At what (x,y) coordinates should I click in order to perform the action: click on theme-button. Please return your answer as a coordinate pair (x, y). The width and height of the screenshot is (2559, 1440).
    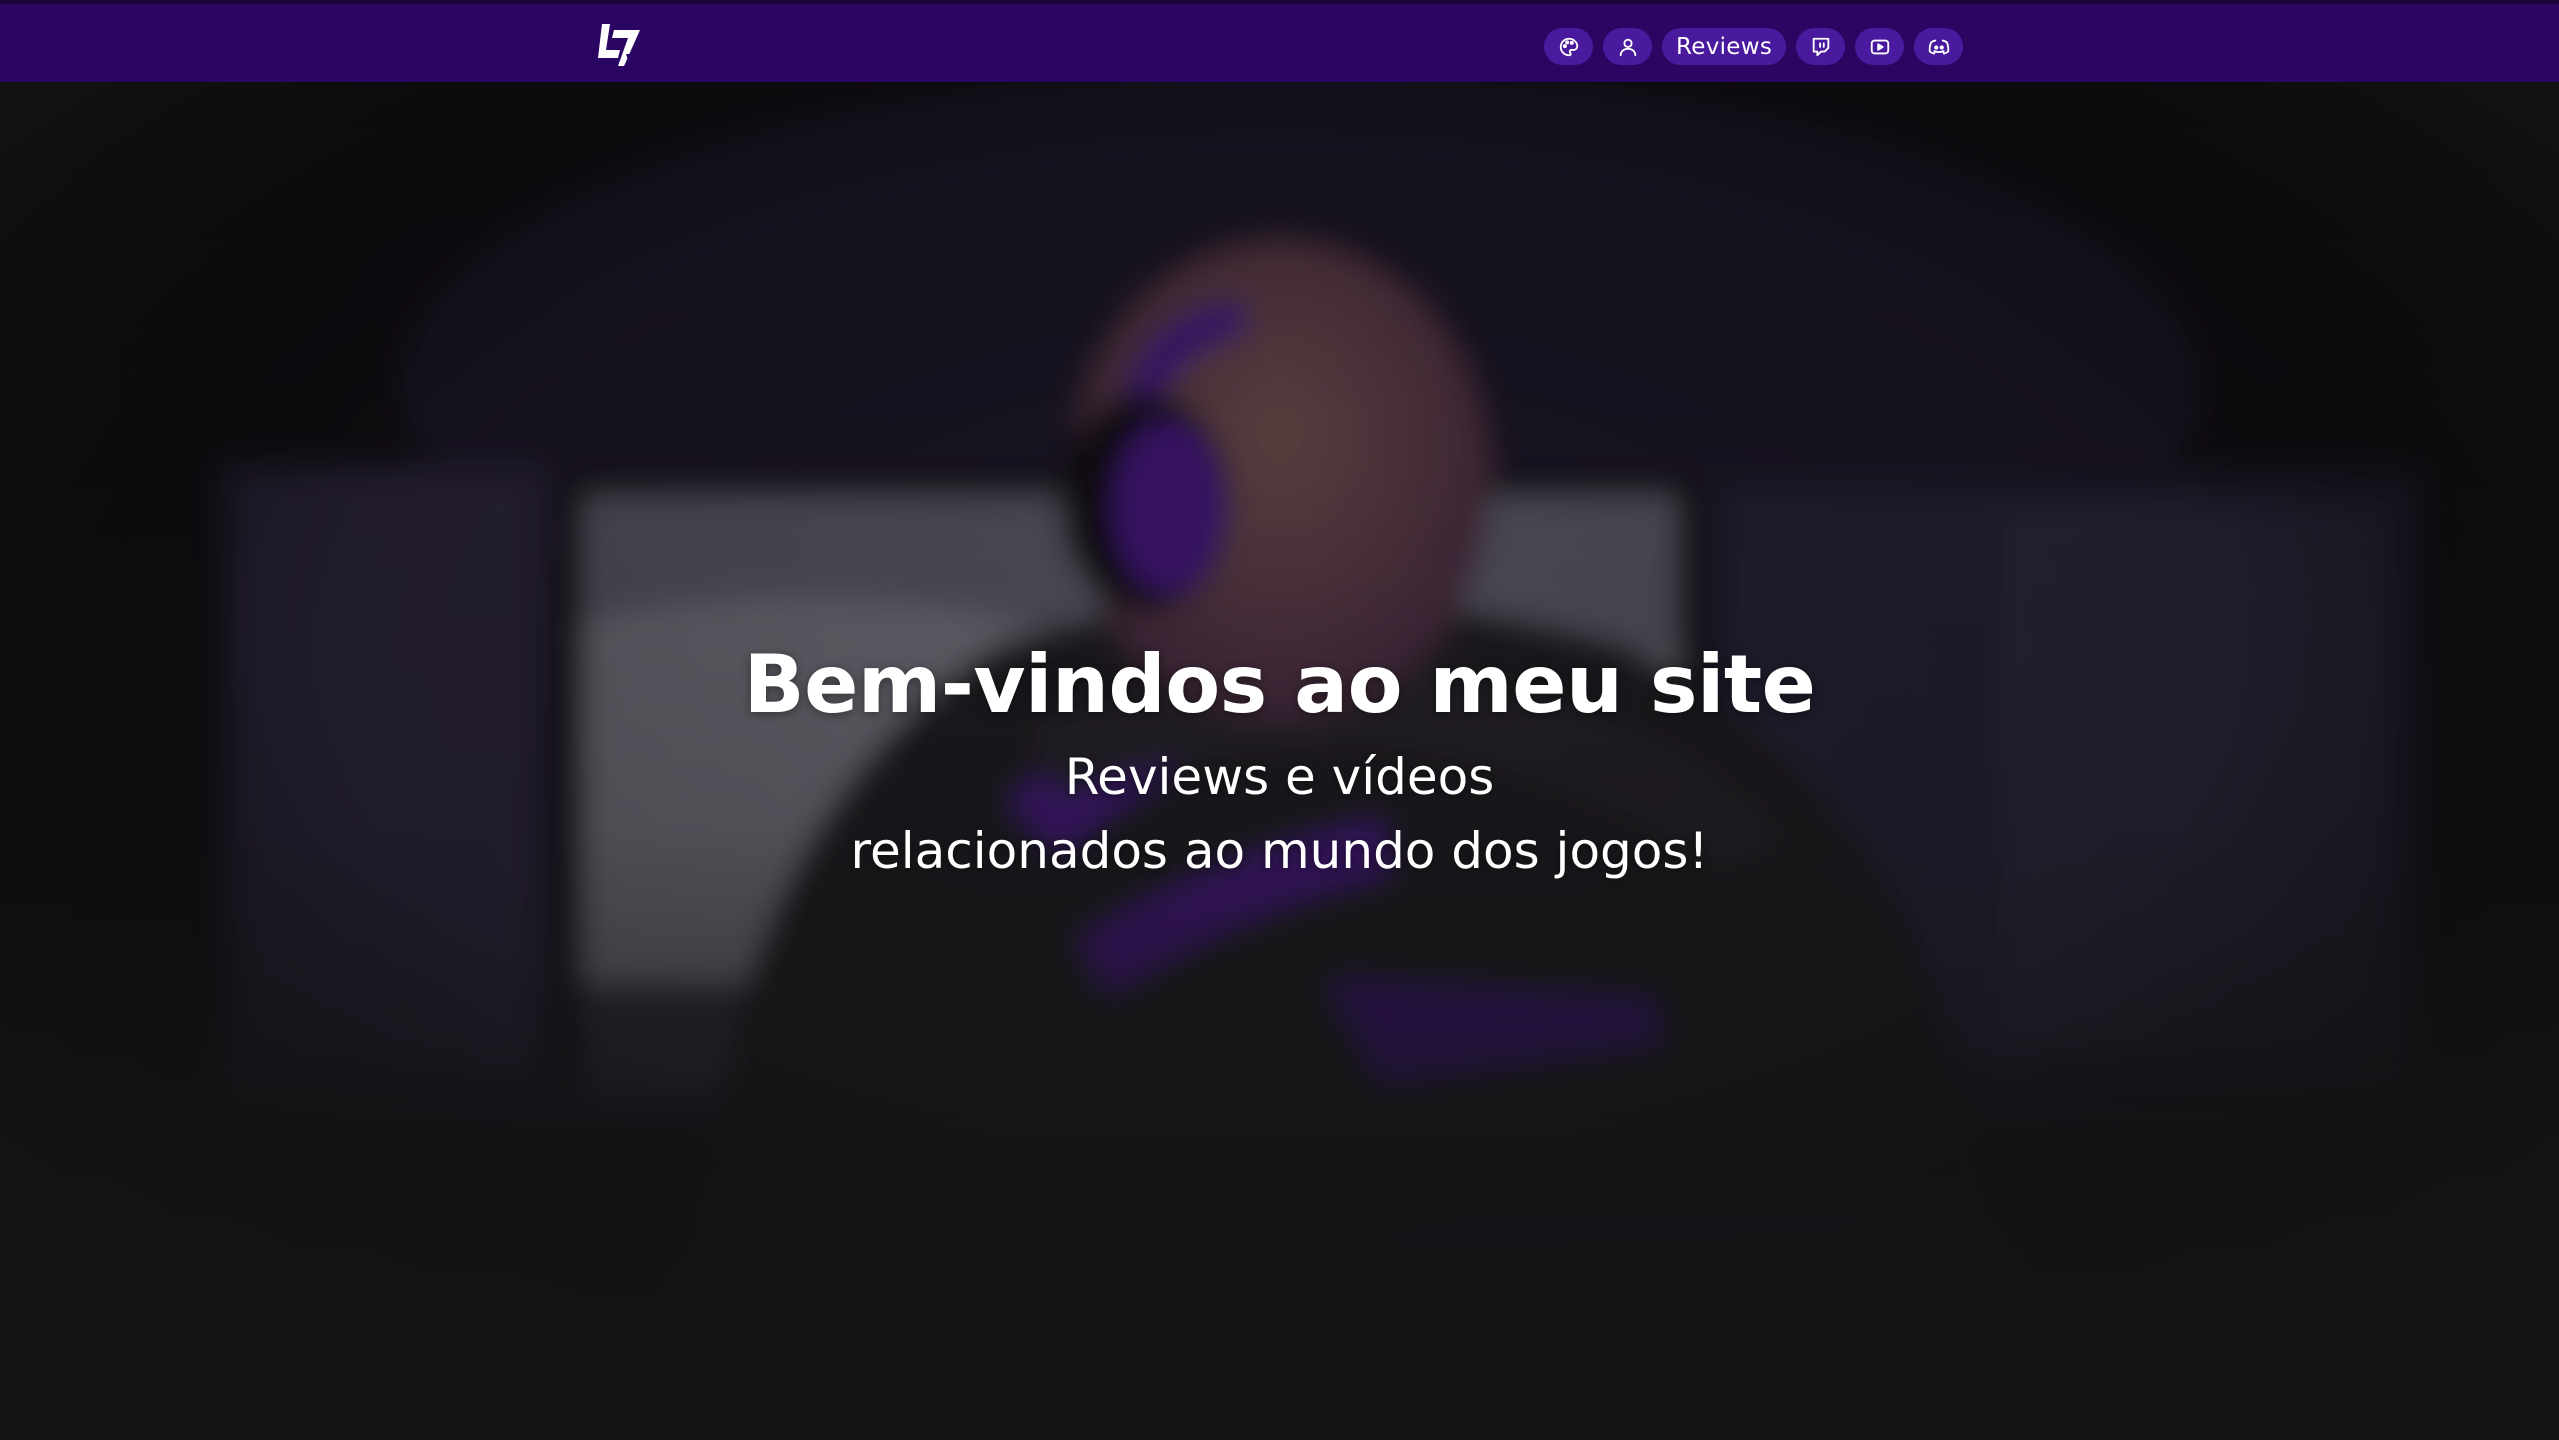
    Looking at the image, I should click on (1568, 46).